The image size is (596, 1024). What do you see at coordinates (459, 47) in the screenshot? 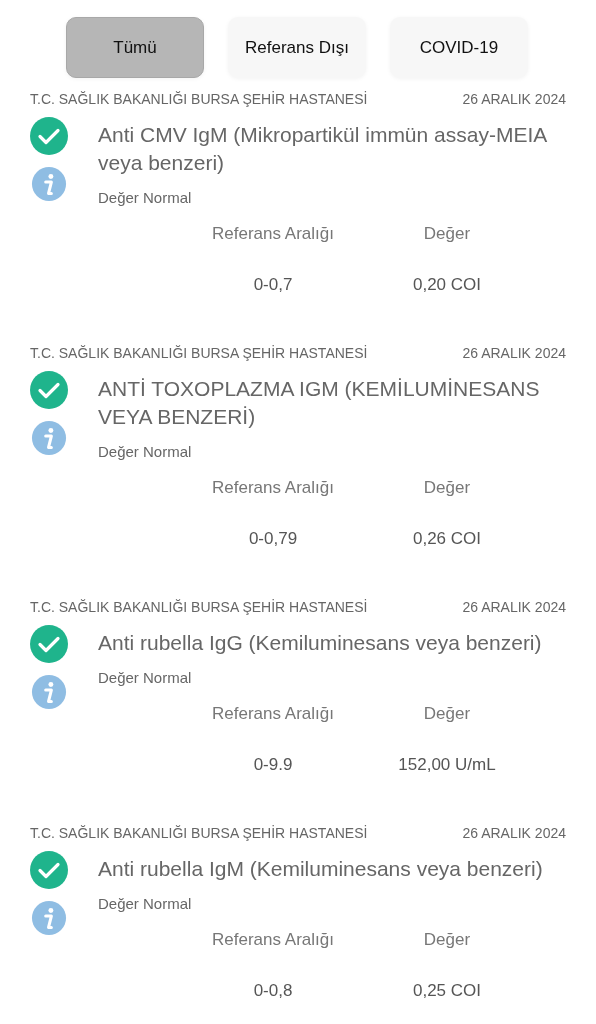
I see `filter-tab: COVID-19` at bounding box center [459, 47].